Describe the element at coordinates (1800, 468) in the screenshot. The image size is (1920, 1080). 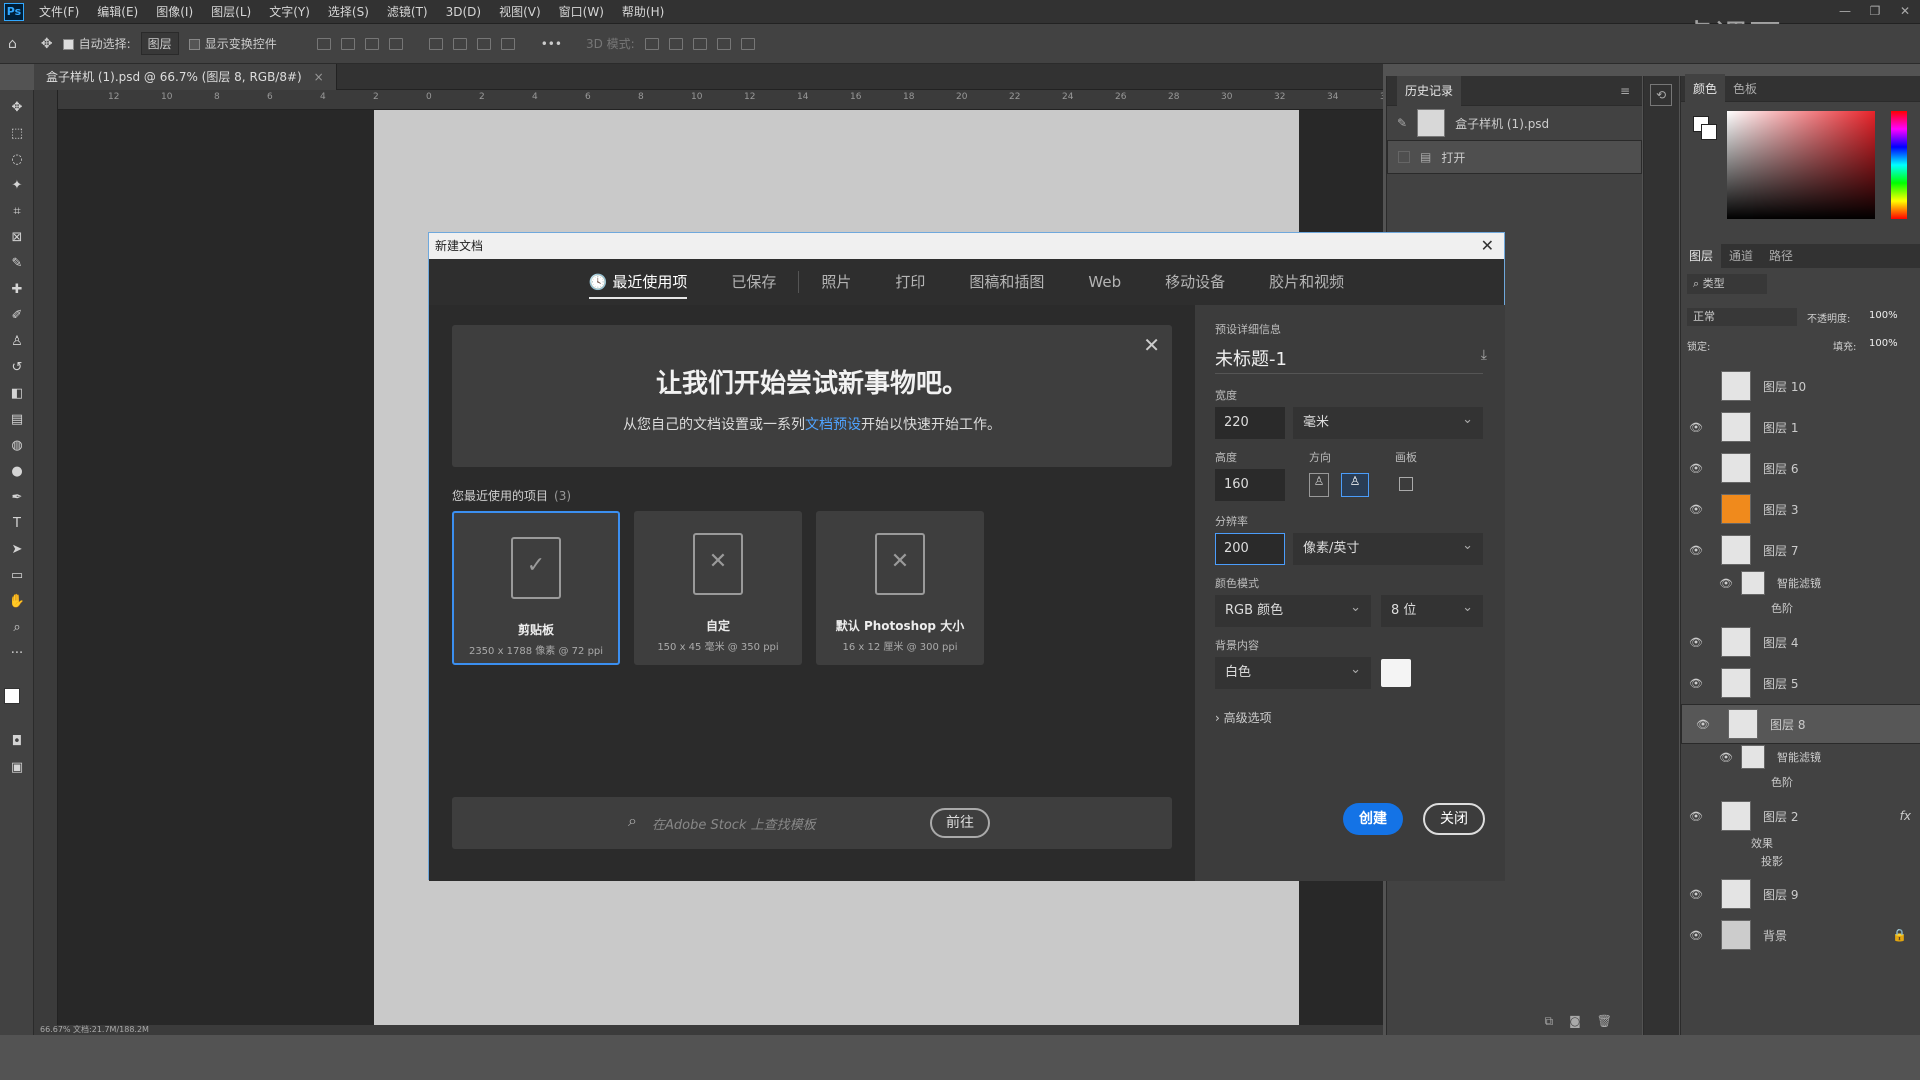
I see `layer-row: 👁 图层 6` at that location.